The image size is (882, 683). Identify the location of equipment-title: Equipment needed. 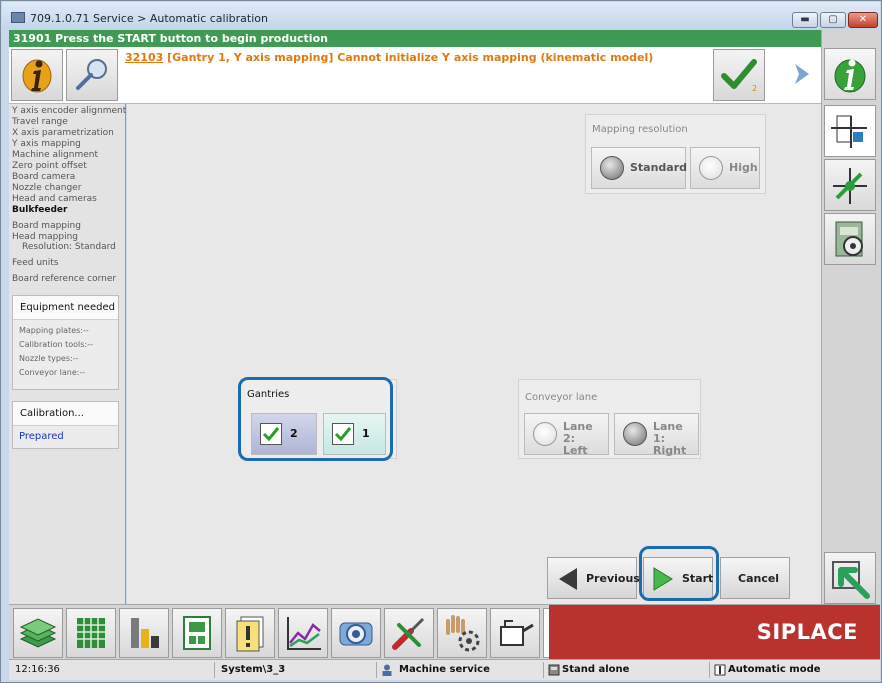
(65, 308).